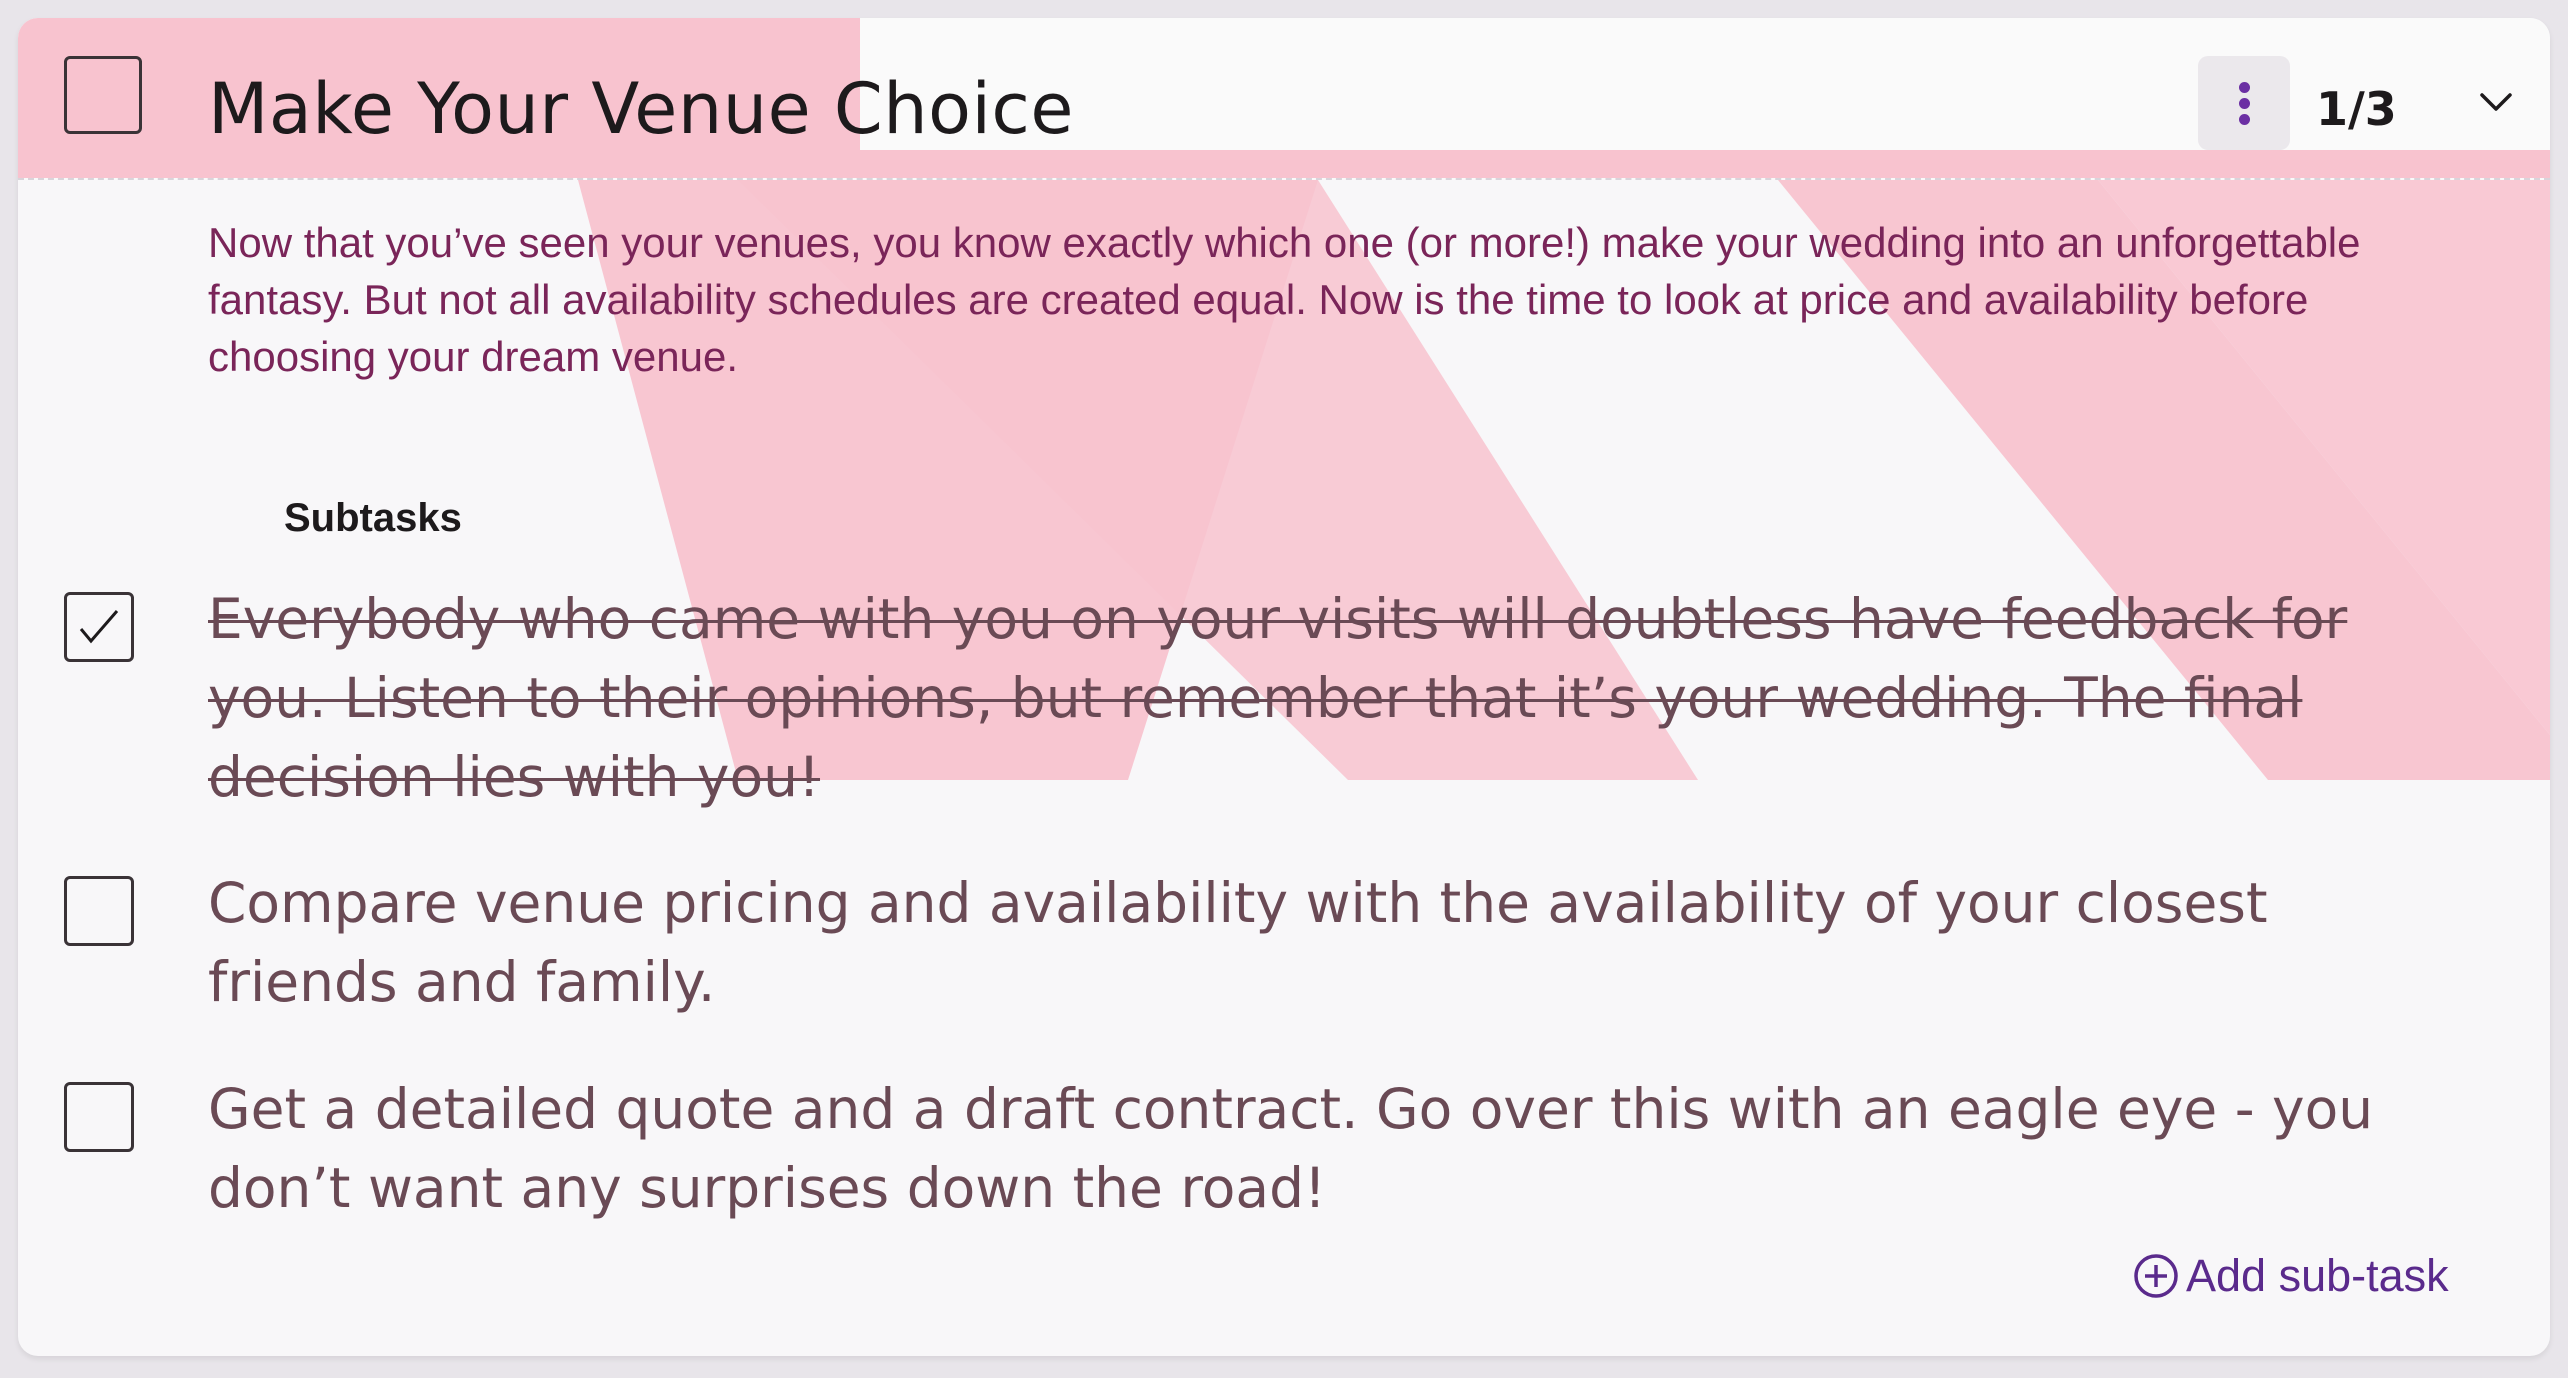 The height and width of the screenshot is (1378, 2568). Describe the element at coordinates (2356, 109) in the screenshot. I see `progress-counter: 1/3` at that location.